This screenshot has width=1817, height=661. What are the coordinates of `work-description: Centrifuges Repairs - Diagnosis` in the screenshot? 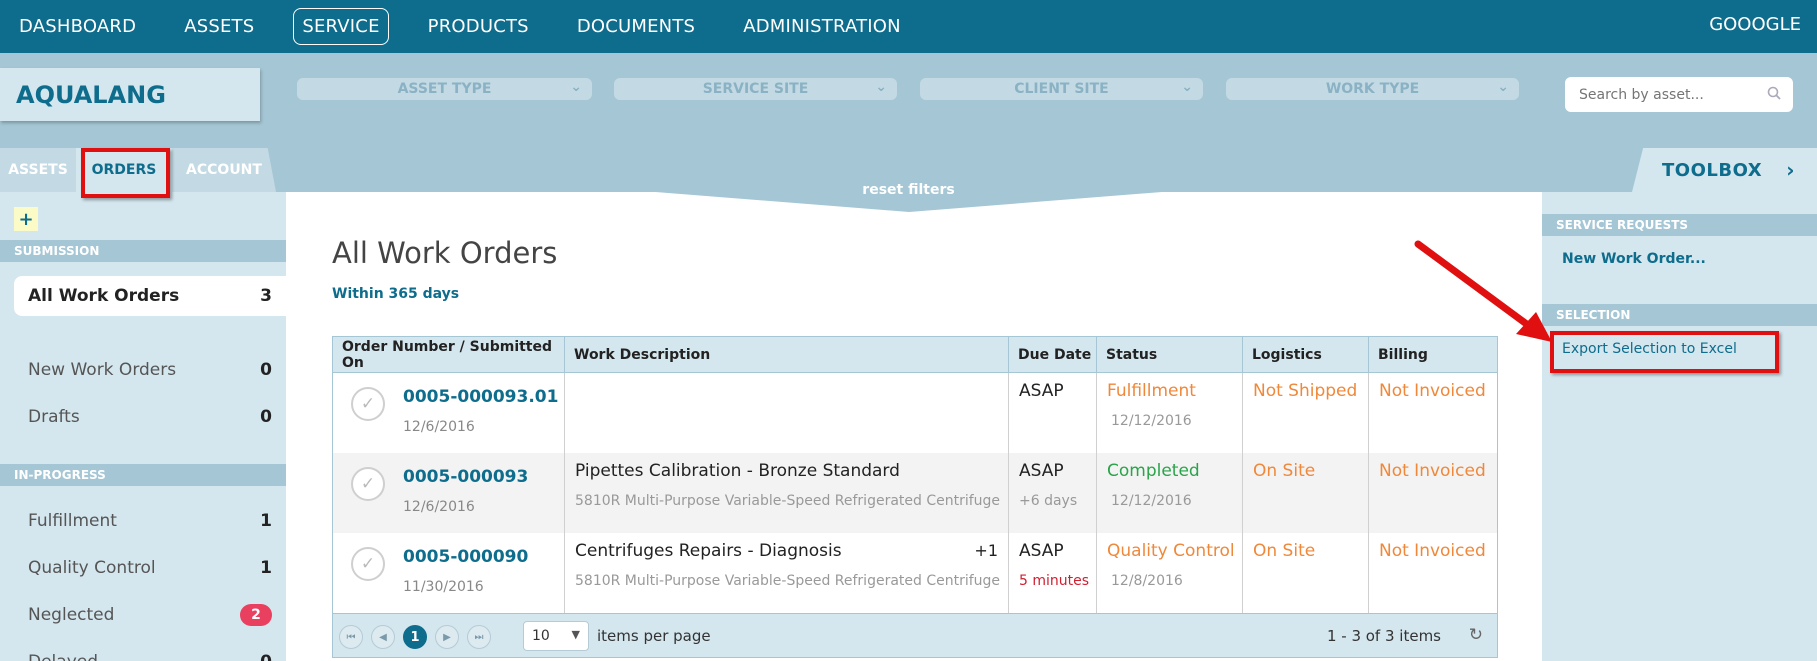 It's located at (708, 551).